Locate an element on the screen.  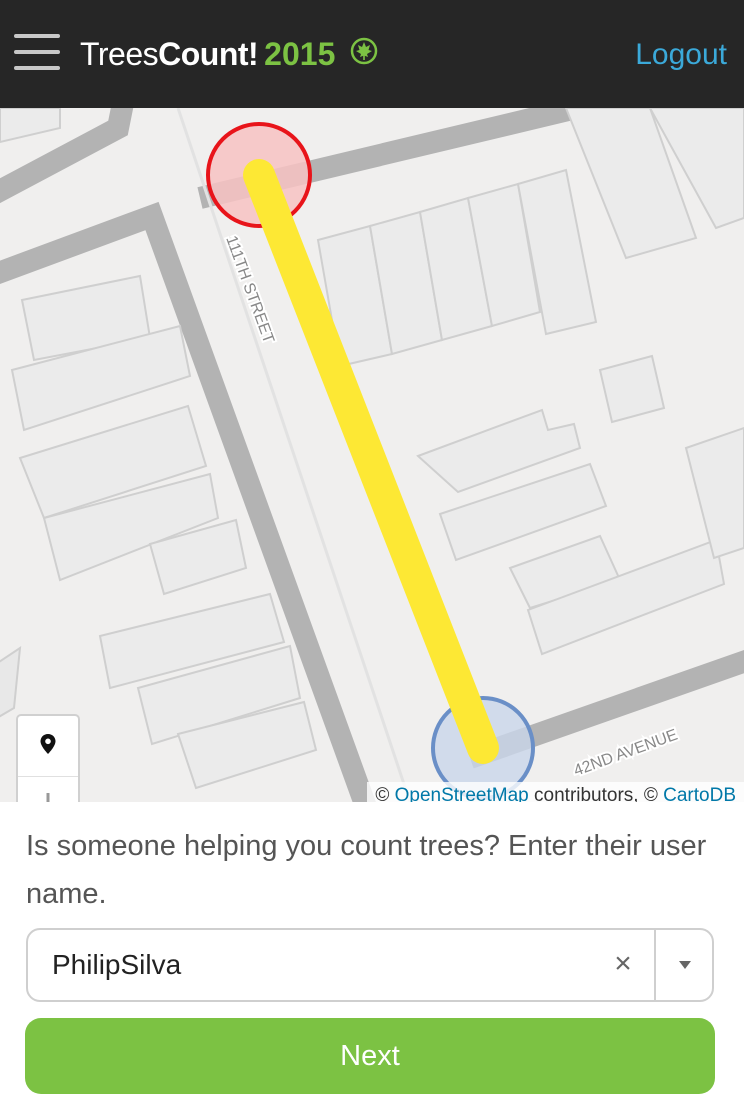
cartodb-link: CartoDB is located at coordinates (699, 793).